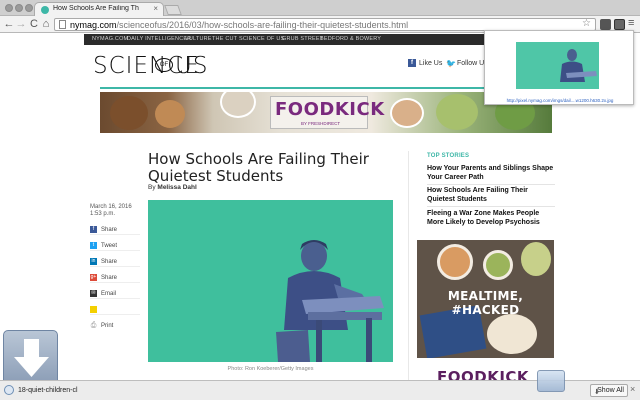 The height and width of the screenshot is (400, 640). What do you see at coordinates (451, 63) in the screenshot?
I see `twitter-icon: 🐦` at bounding box center [451, 63].